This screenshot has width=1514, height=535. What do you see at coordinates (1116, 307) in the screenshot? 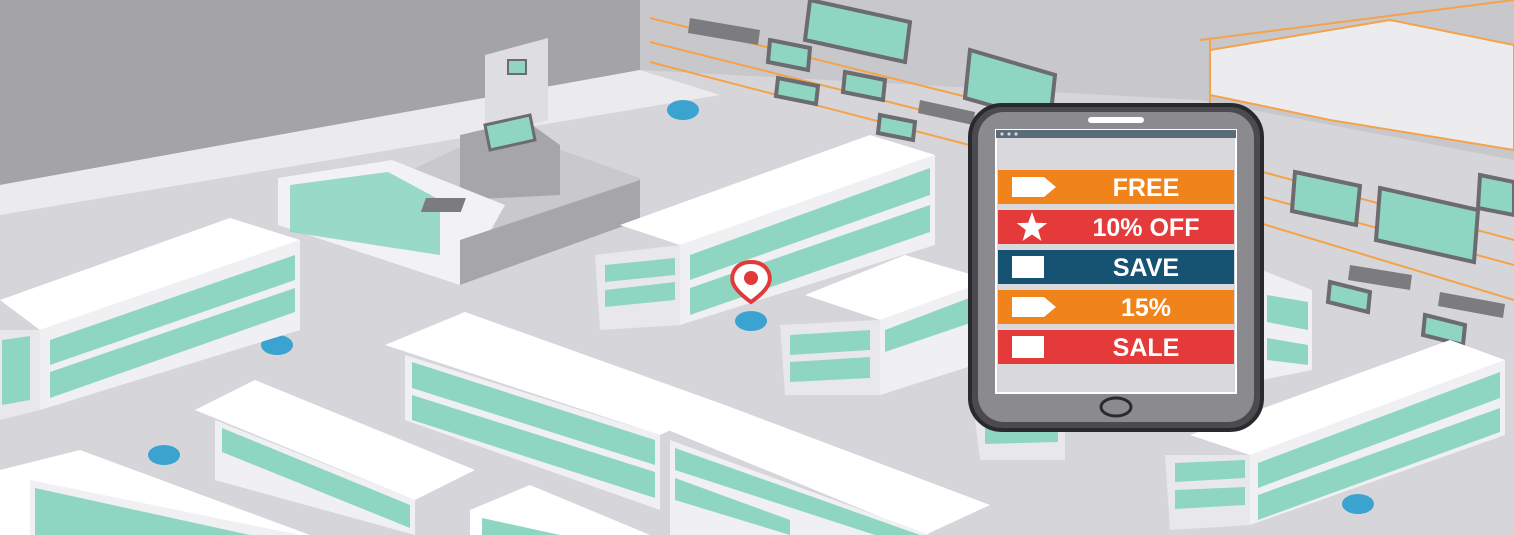
I see `offer-banner: 15%` at bounding box center [1116, 307].